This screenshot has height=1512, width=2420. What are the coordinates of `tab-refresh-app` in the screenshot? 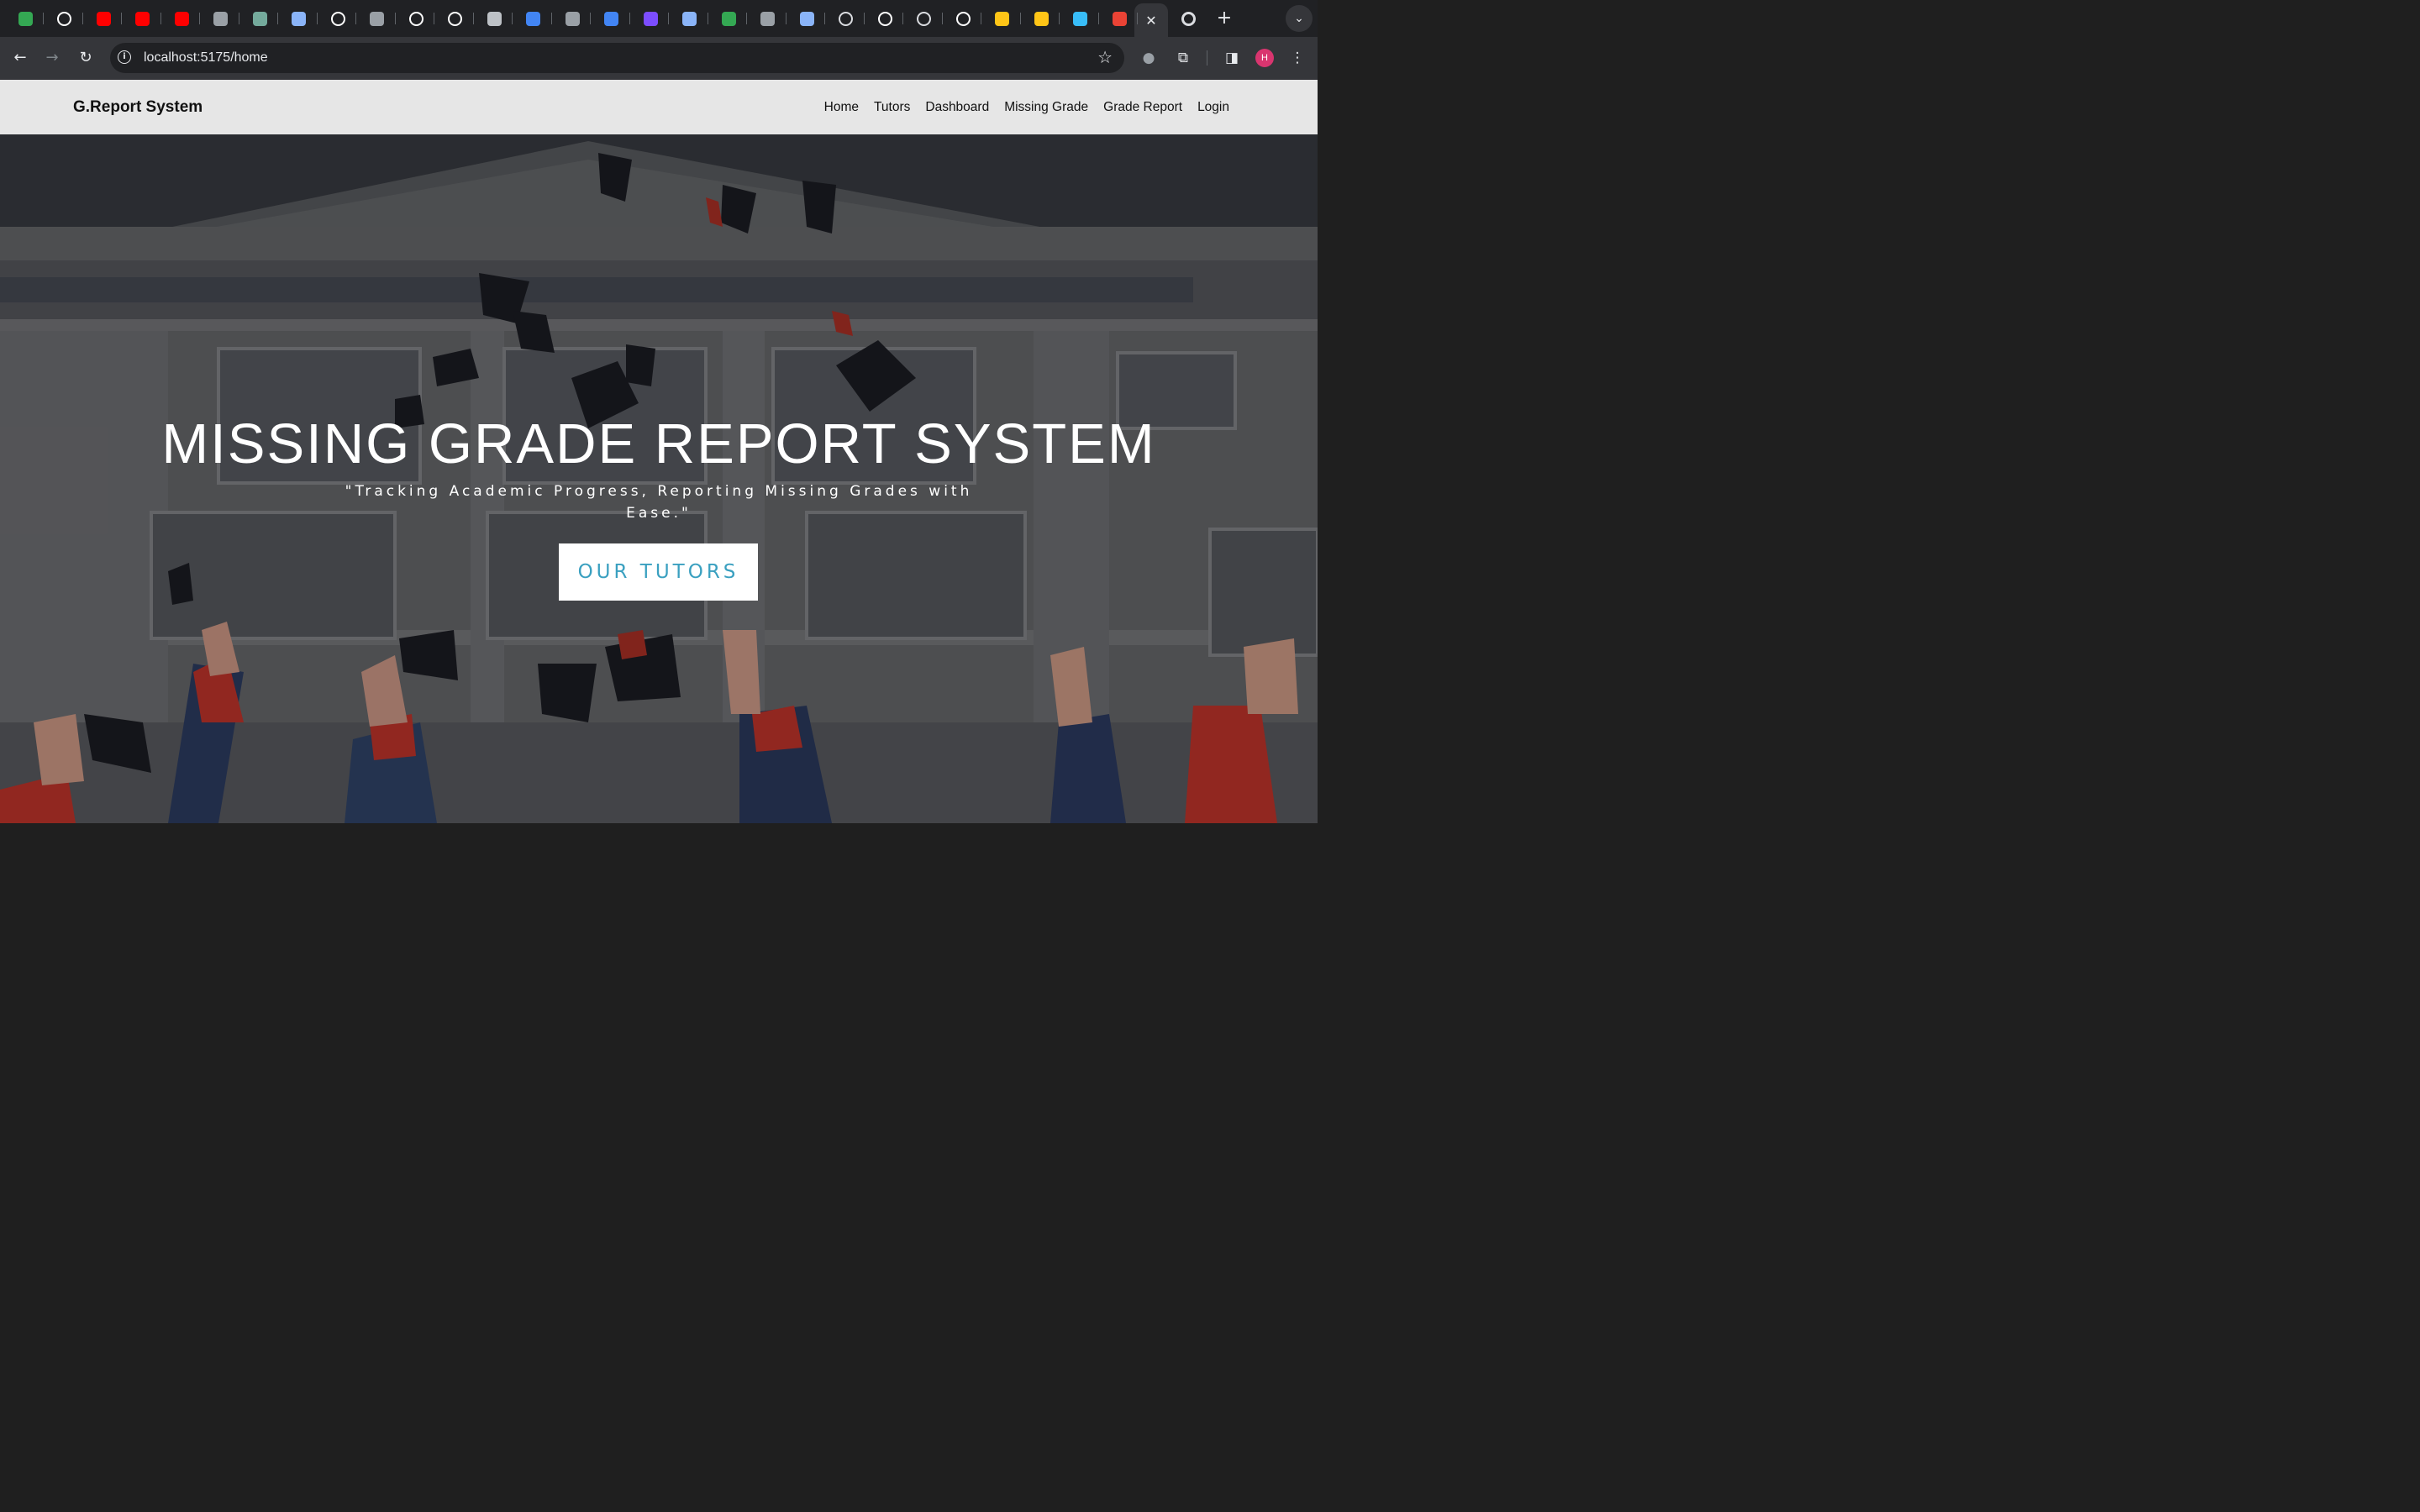 It's located at (689, 18).